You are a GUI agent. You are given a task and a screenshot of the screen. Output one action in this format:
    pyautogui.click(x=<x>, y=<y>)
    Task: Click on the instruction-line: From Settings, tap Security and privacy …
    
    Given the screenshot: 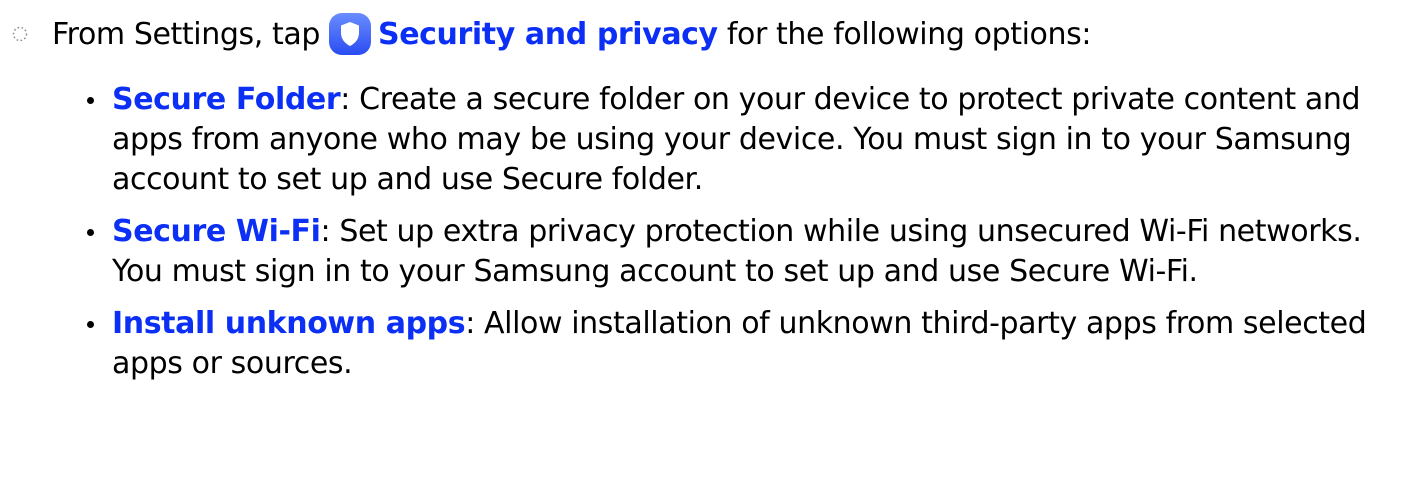 What is the action you would take?
    pyautogui.click(x=550, y=34)
    